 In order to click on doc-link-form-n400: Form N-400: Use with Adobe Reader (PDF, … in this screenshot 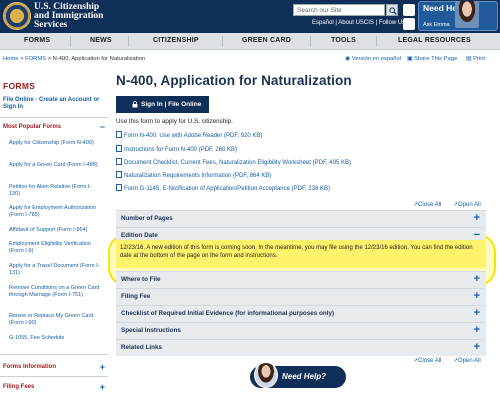, I will do `click(189, 135)`.